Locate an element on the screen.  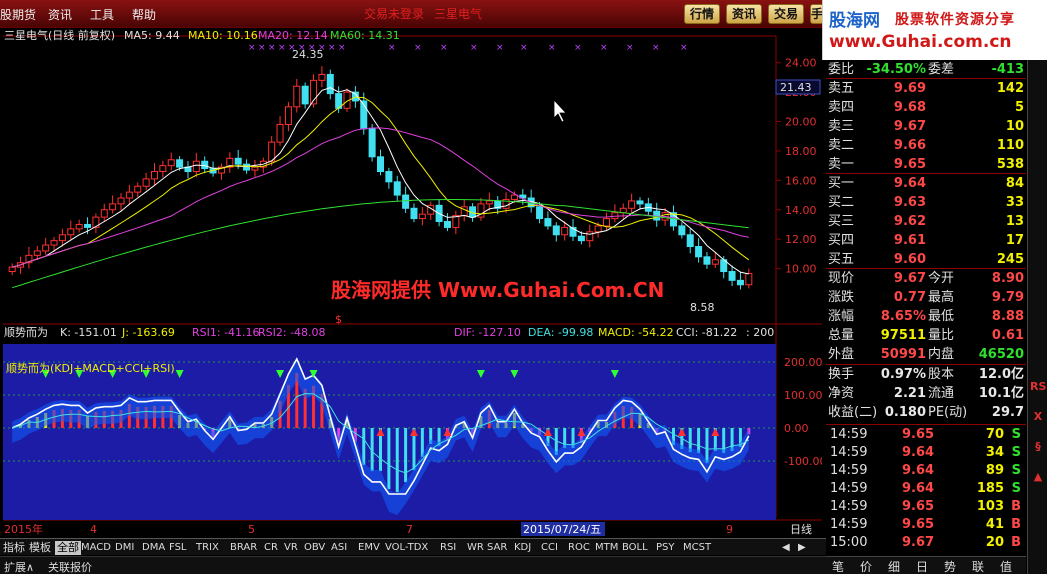
quote-tab: 联 is located at coordinates (978, 566).